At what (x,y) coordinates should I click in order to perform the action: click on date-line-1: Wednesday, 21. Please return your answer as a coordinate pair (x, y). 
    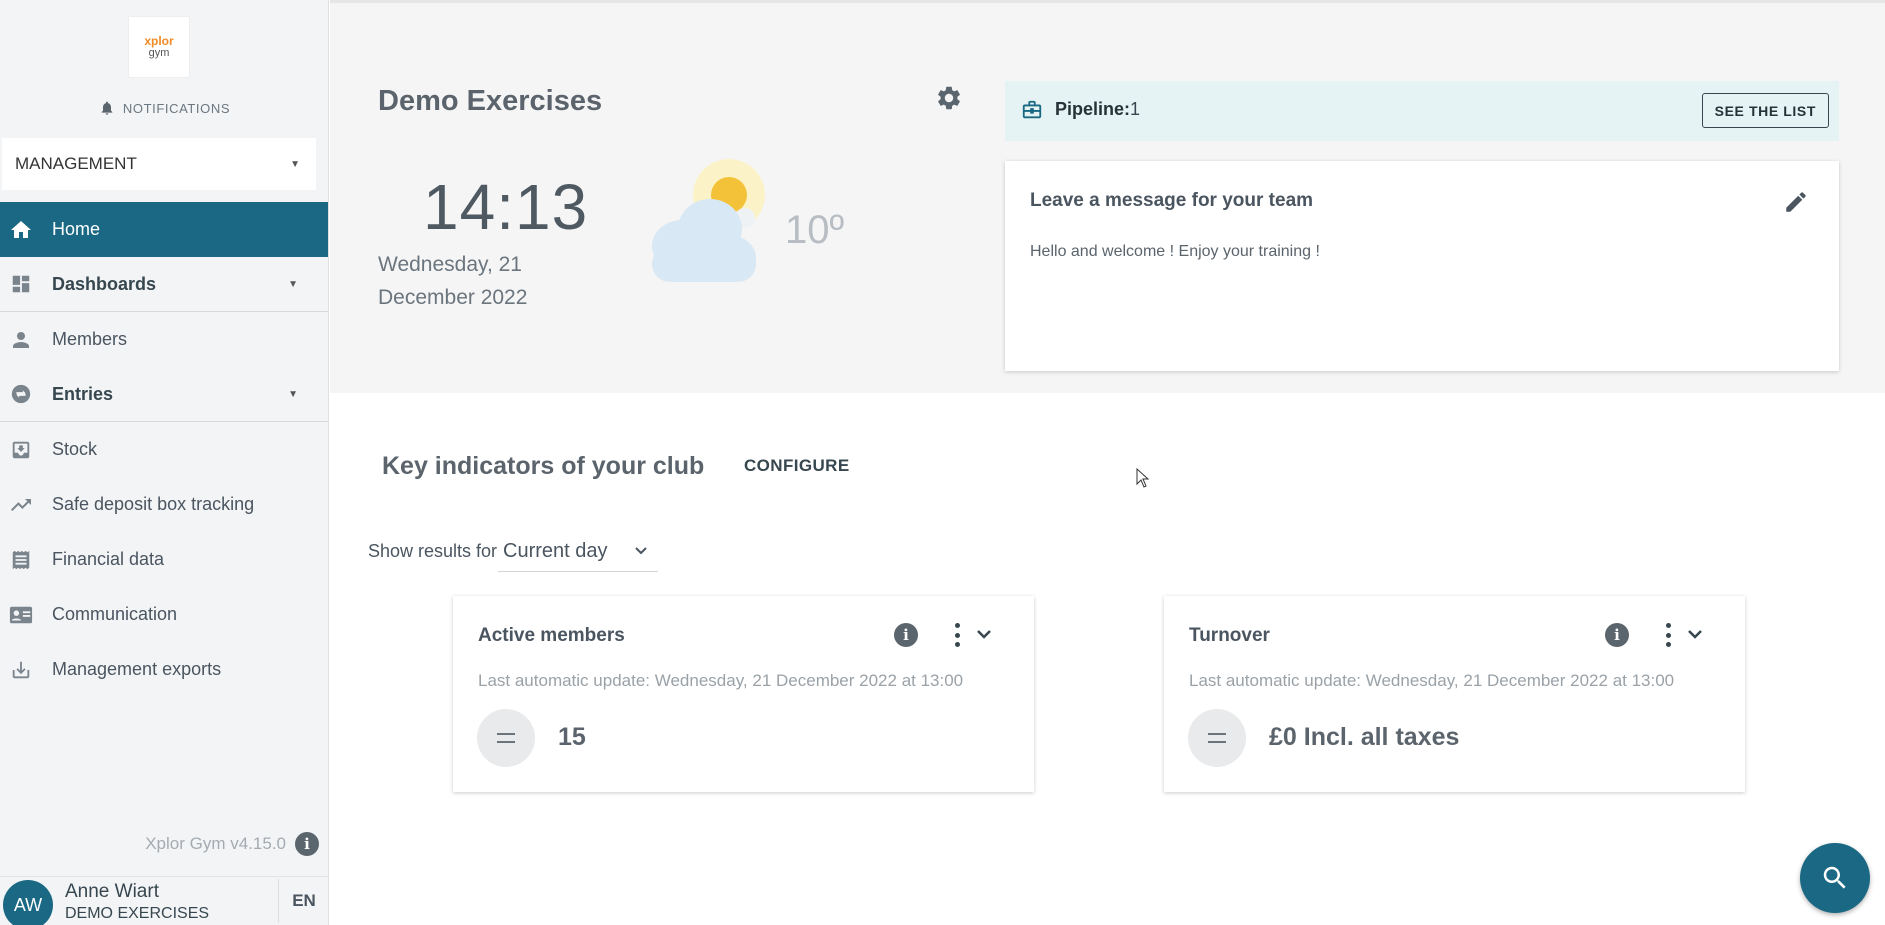
    Looking at the image, I should click on (450, 264).